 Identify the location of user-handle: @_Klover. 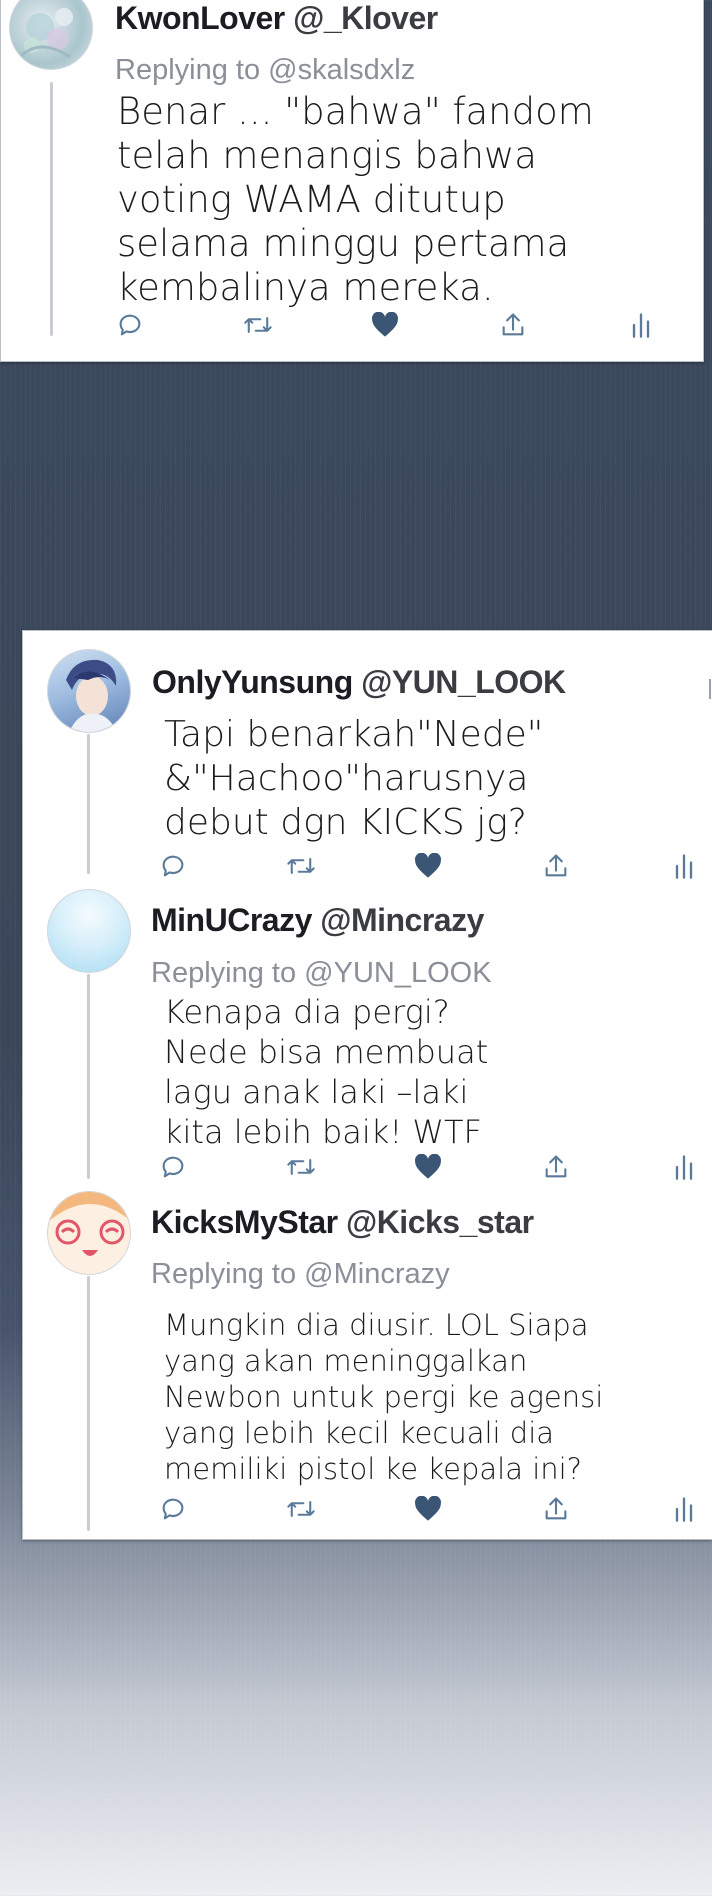
(365, 18).